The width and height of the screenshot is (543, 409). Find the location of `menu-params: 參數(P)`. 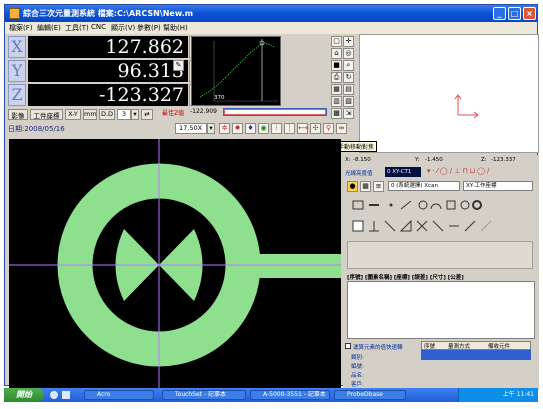

menu-params: 參數(P) is located at coordinates (149, 28).